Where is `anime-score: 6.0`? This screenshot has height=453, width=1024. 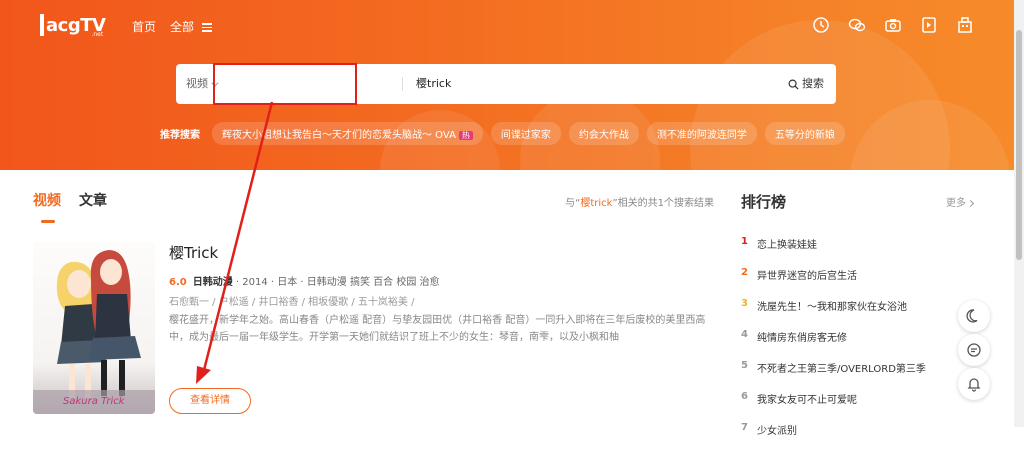 anime-score: 6.0 is located at coordinates (178, 282).